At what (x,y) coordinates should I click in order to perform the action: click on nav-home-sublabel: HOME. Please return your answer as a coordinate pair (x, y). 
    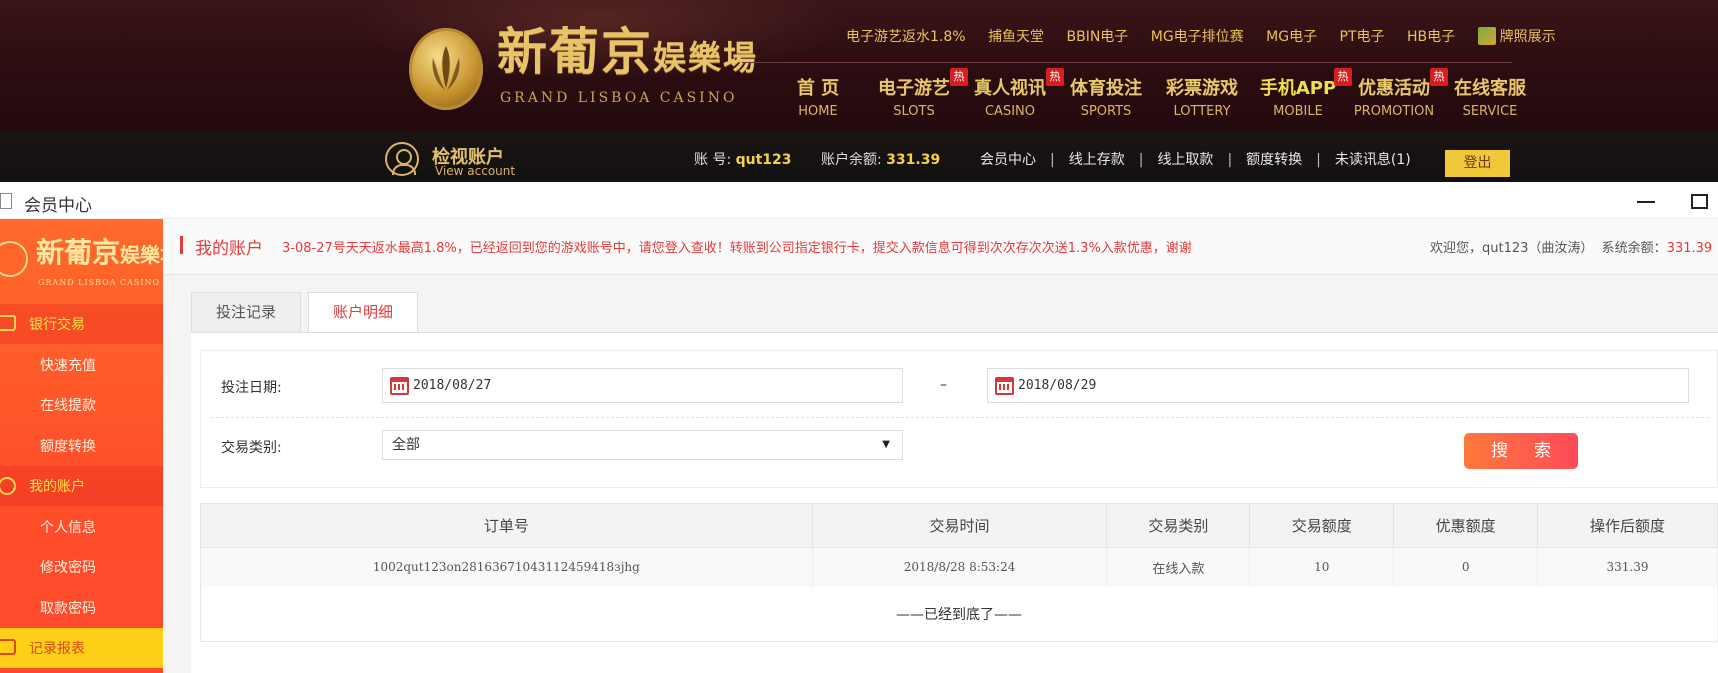
    Looking at the image, I should click on (818, 111).